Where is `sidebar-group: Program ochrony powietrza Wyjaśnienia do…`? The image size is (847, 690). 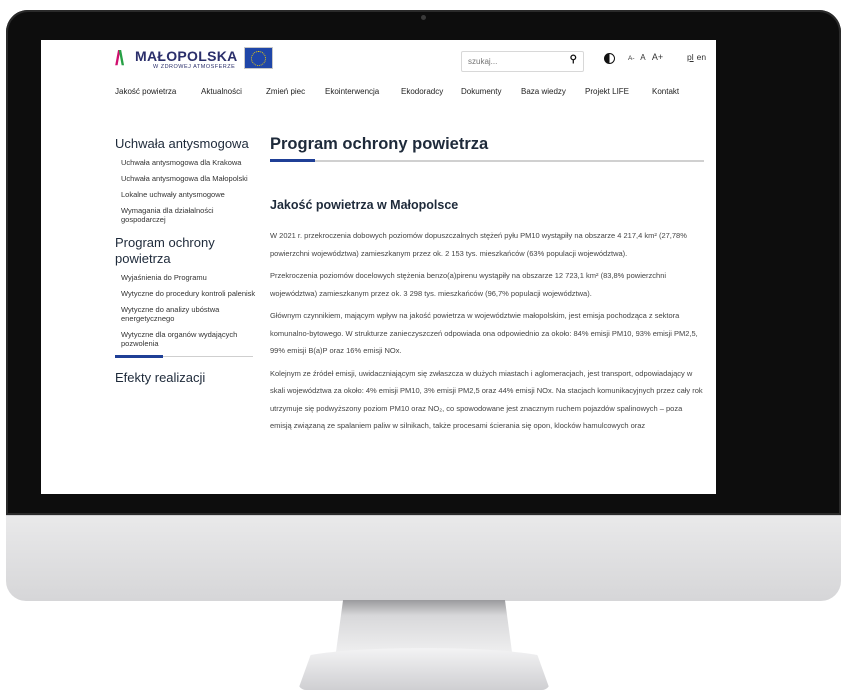
sidebar-group: Program ochrony powietrza Wyjaśnienia do… is located at coordinates (186, 296).